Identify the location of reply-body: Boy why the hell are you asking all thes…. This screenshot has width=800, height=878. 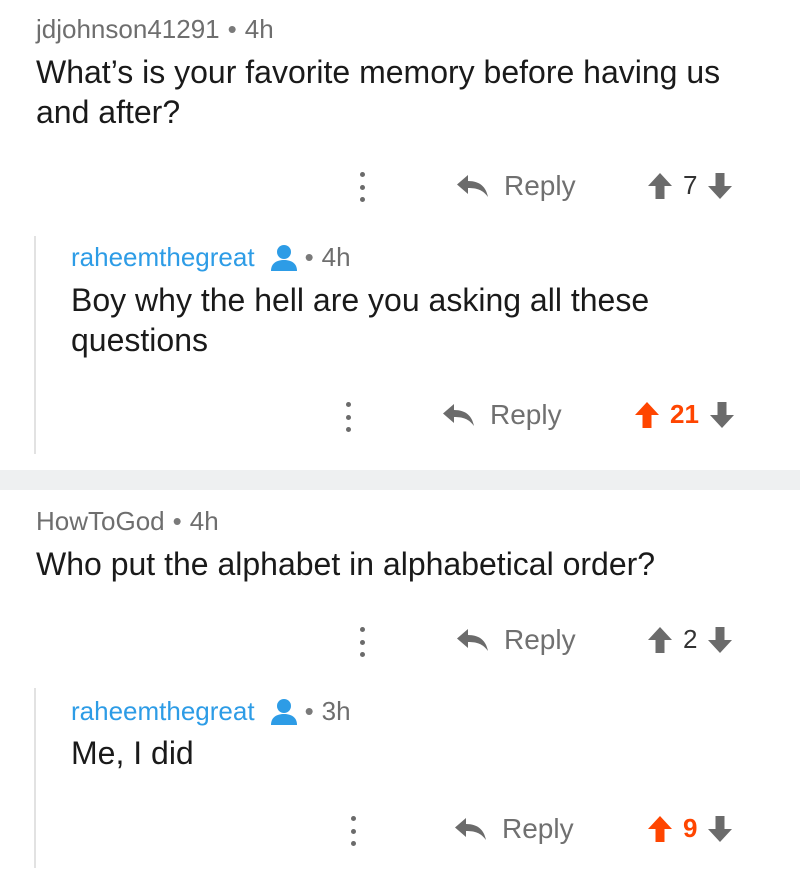
(360, 320).